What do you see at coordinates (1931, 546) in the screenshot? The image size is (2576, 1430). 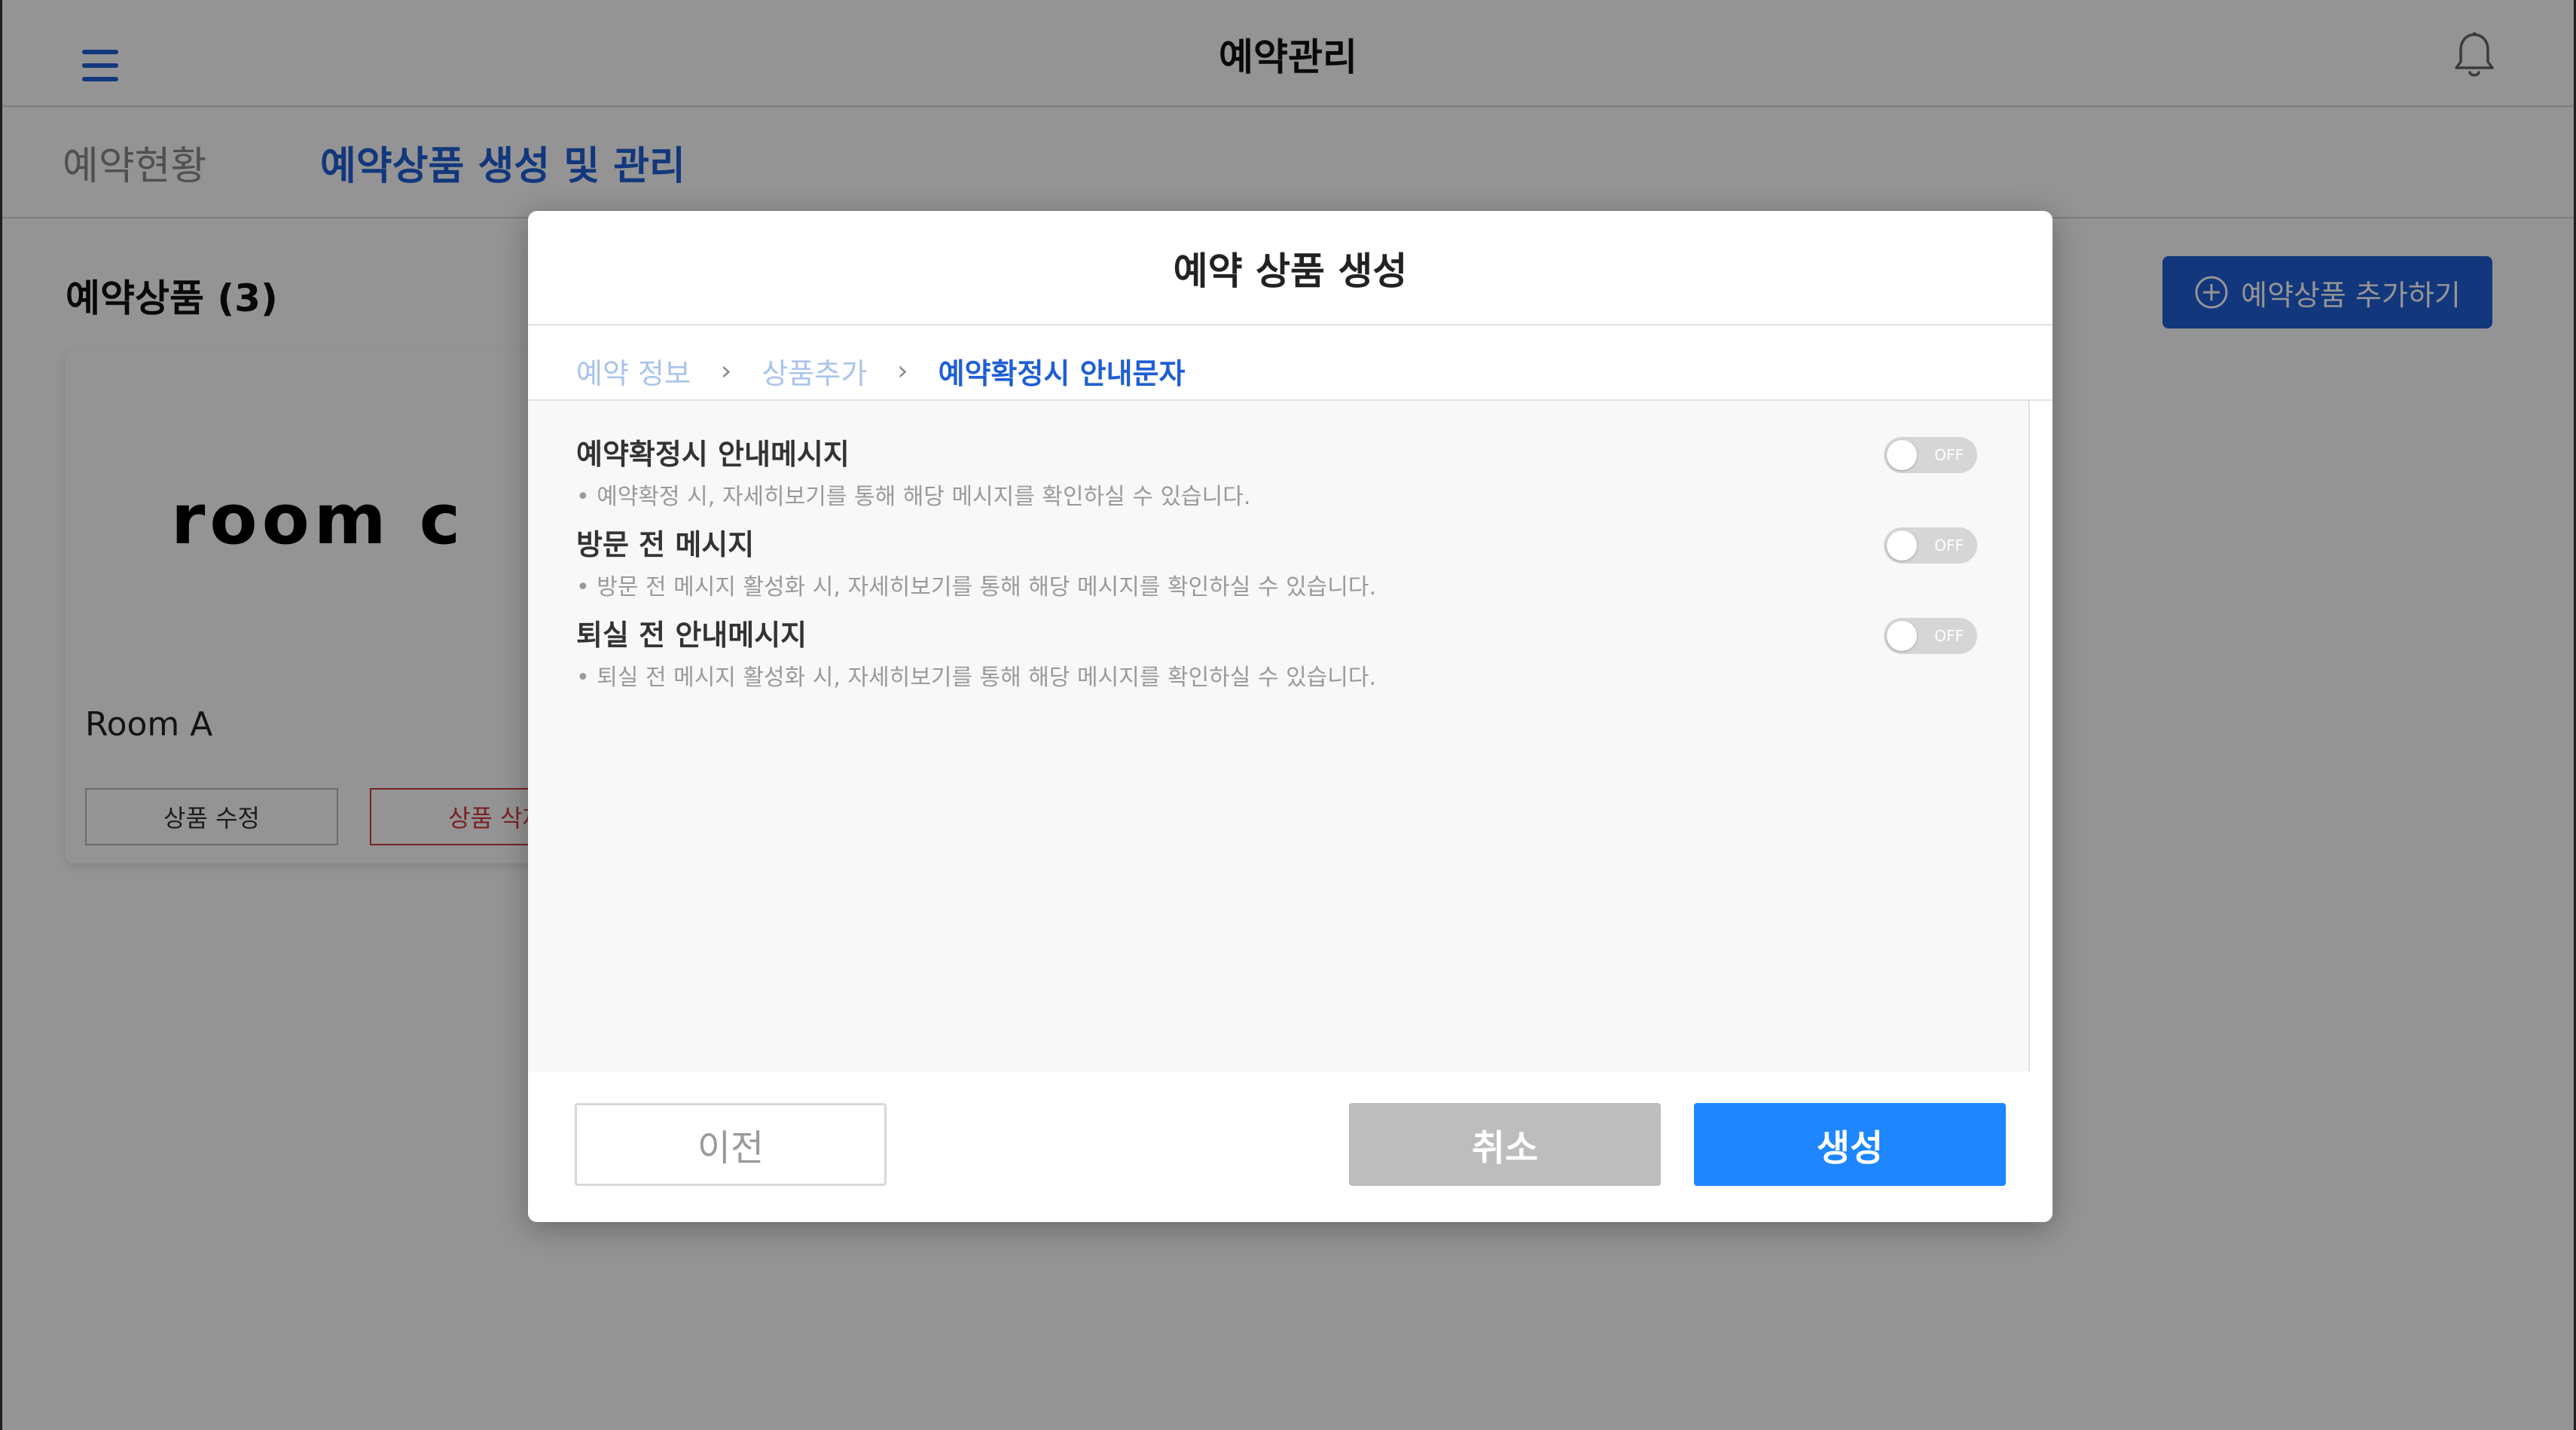 I see `pre-visit-message-toggle: OFF` at bounding box center [1931, 546].